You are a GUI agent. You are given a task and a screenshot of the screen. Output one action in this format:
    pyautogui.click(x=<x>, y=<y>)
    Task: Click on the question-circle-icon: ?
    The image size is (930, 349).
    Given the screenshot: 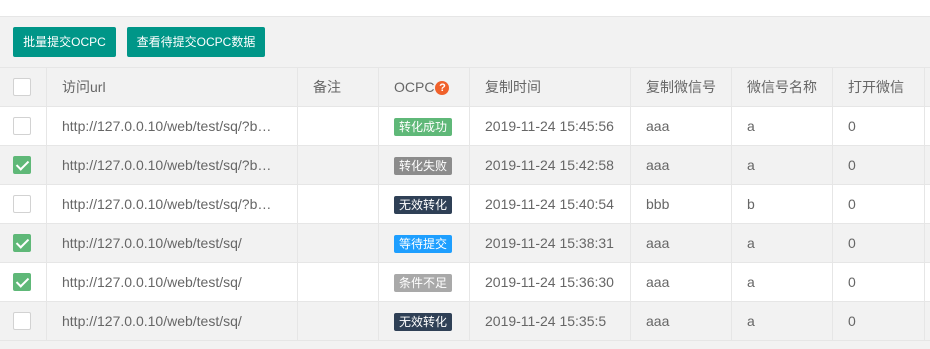 What is the action you would take?
    pyautogui.click(x=442, y=88)
    